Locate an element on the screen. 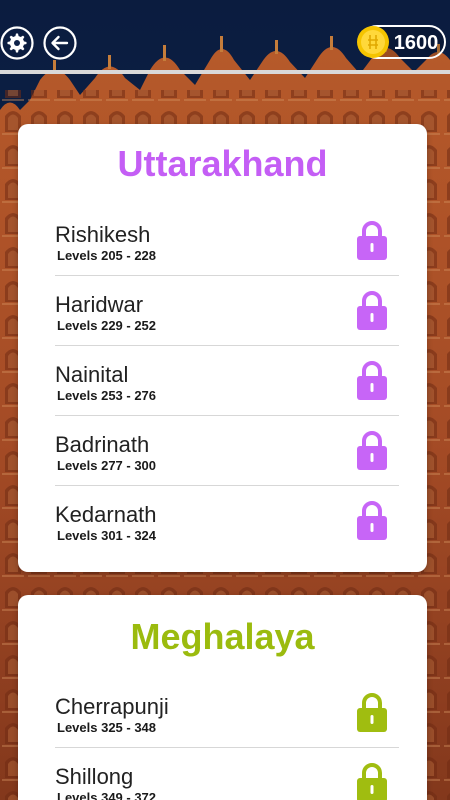  settings-button is located at coordinates (17, 43).